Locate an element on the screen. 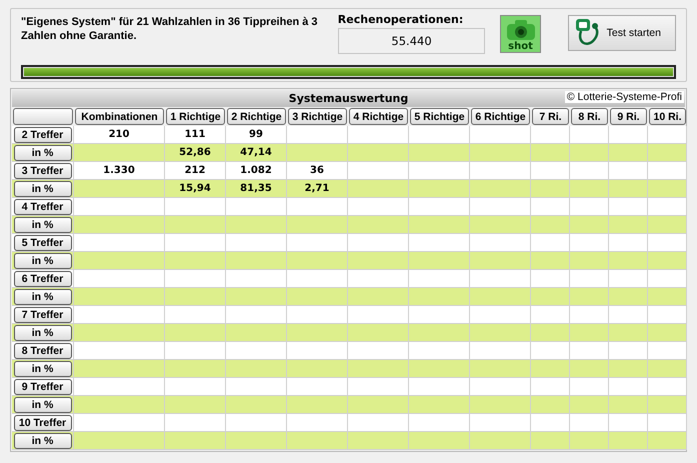 The height and width of the screenshot is (463, 697). shot-button: shot is located at coordinates (520, 34).